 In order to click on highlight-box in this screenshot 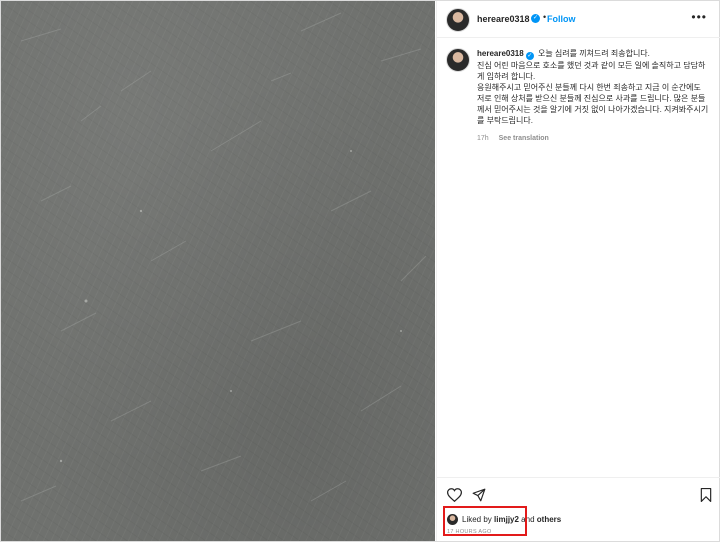, I will do `click(485, 521)`.